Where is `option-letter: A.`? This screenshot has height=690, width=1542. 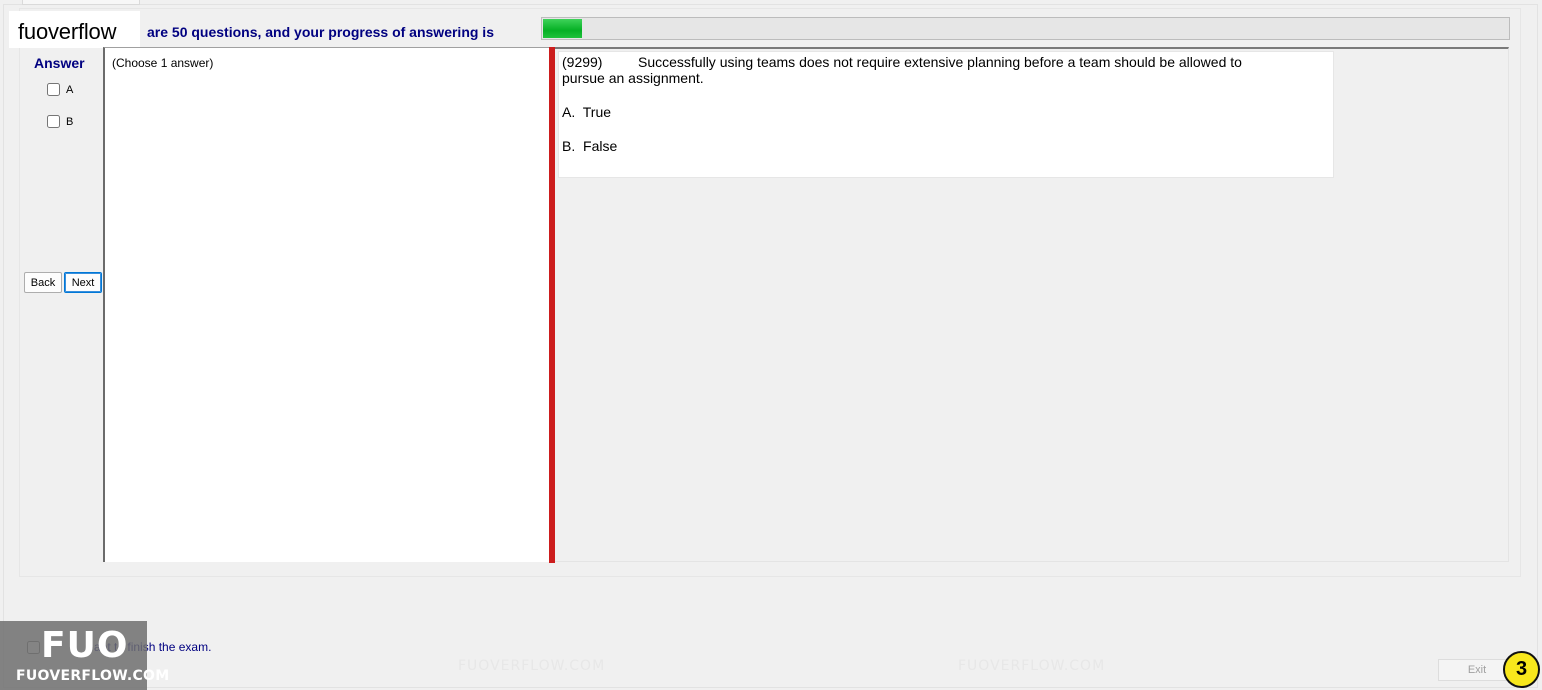
option-letter: A. is located at coordinates (569, 112).